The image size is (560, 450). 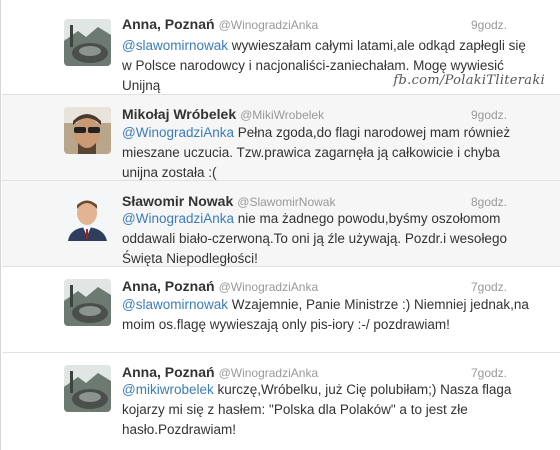 What do you see at coordinates (168, 389) in the screenshot?
I see `mention-link: @mikiwrobelek` at bounding box center [168, 389].